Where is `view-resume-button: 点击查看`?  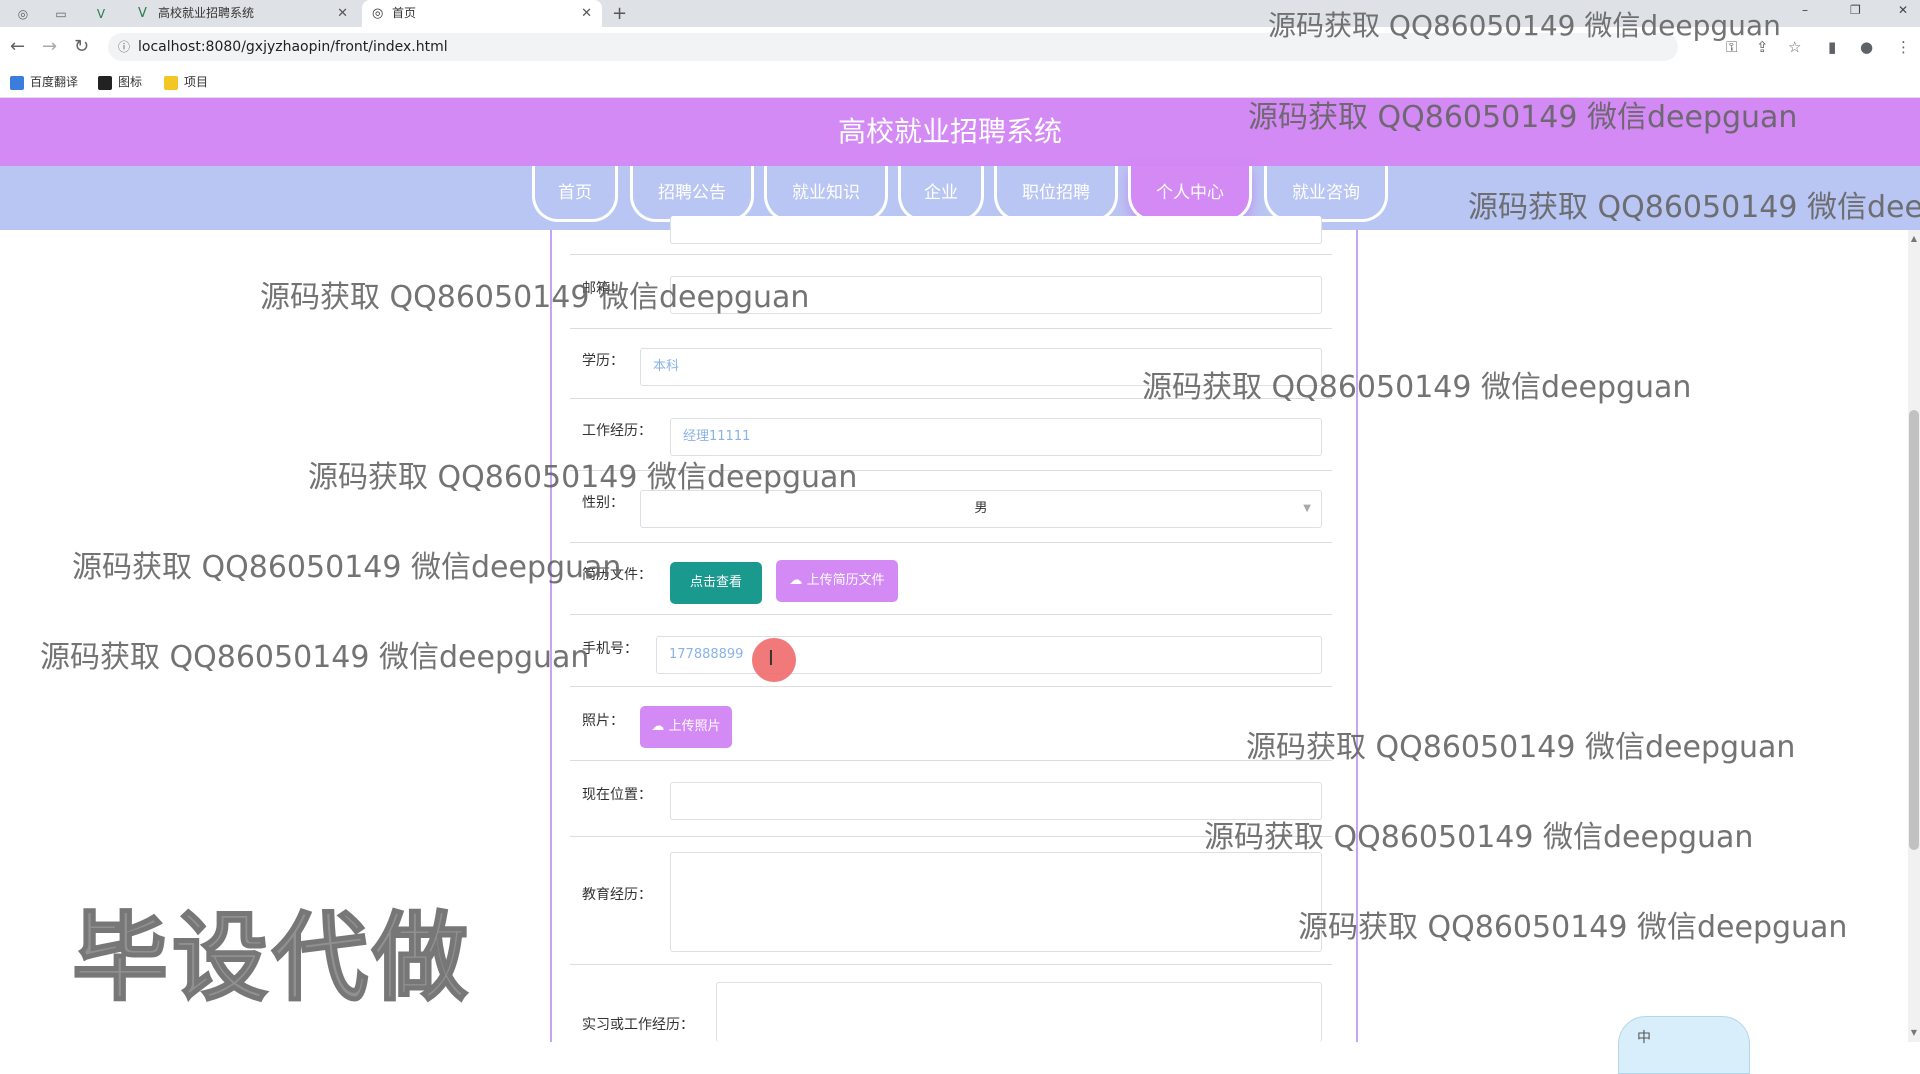 view-resume-button: 点击查看 is located at coordinates (716, 583).